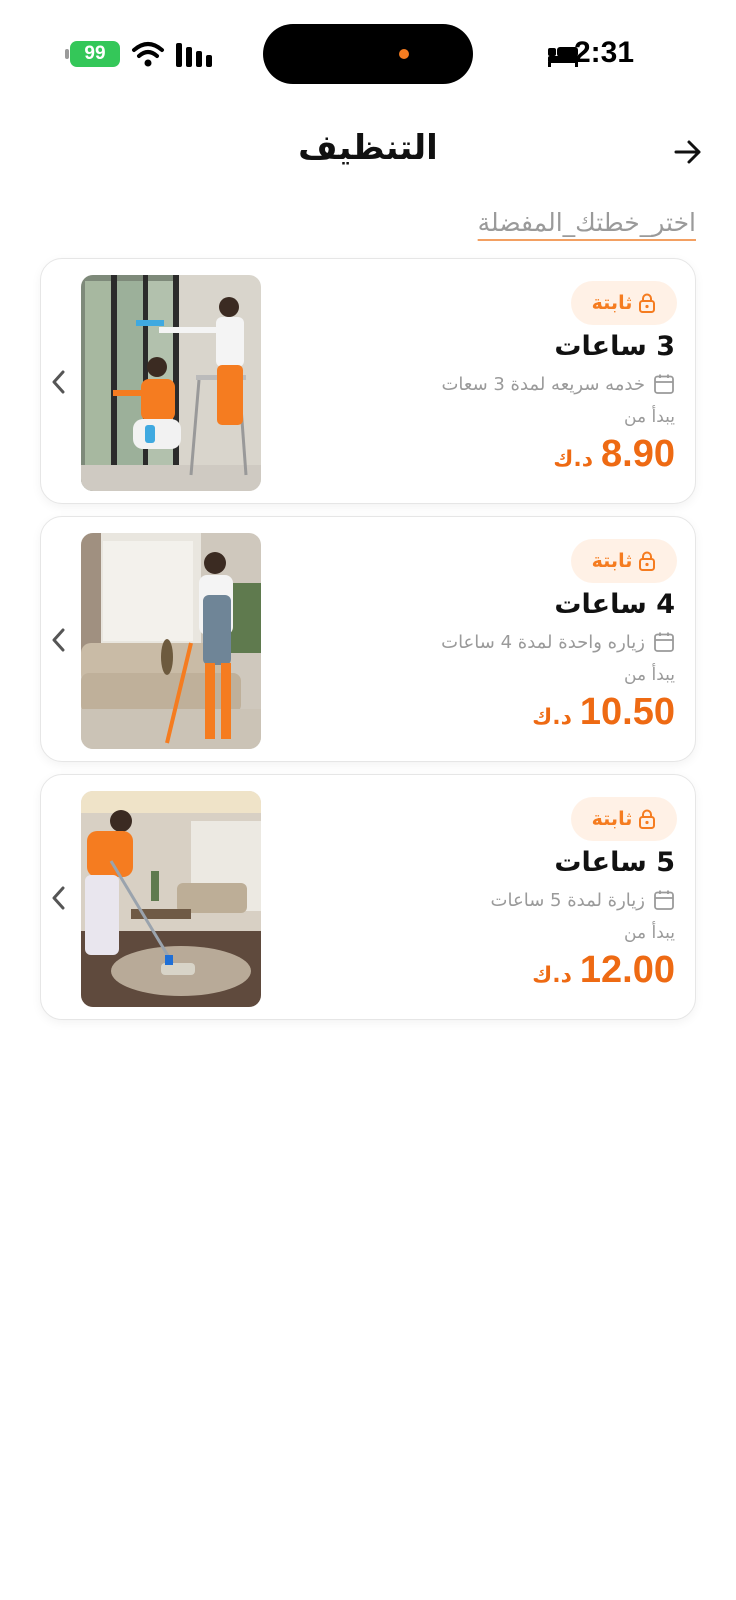  Describe the element at coordinates (543, 642) in the screenshot. I see `plan-description-text: زياره واحدة لمدة 4 ساعات` at that location.